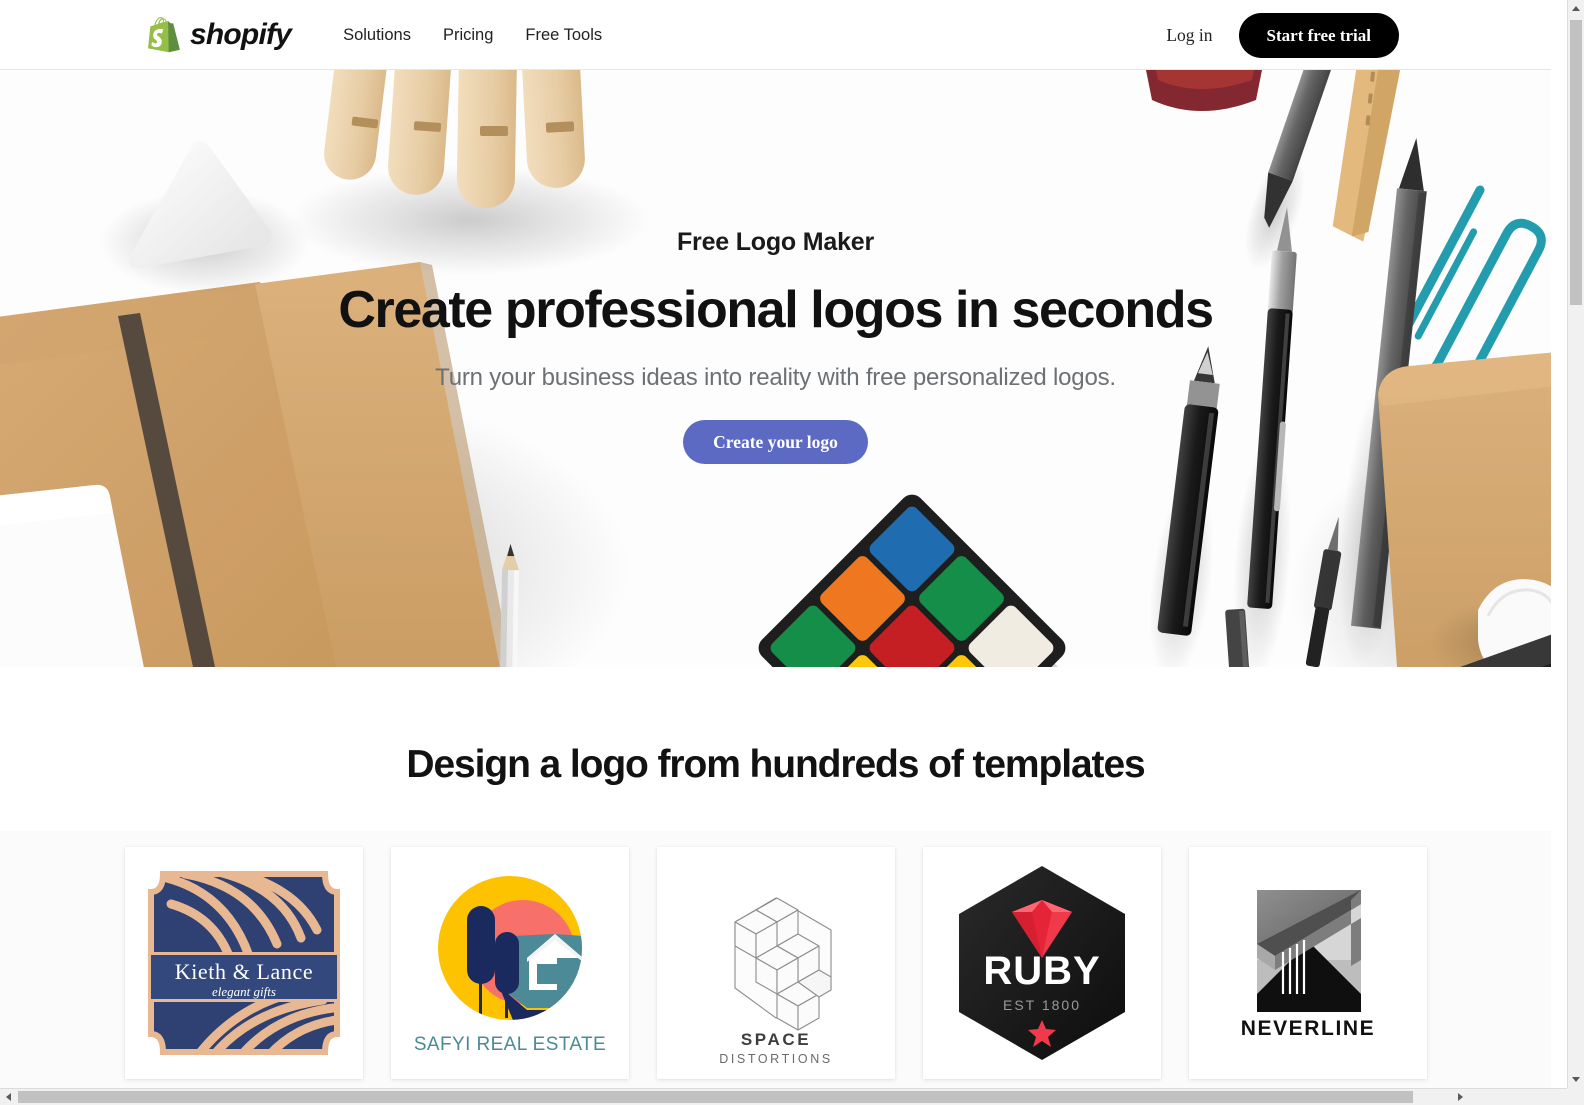 This screenshot has width=1584, height=1105. What do you see at coordinates (1041, 971) in the screenshot?
I see `card4-title: RUBY` at bounding box center [1041, 971].